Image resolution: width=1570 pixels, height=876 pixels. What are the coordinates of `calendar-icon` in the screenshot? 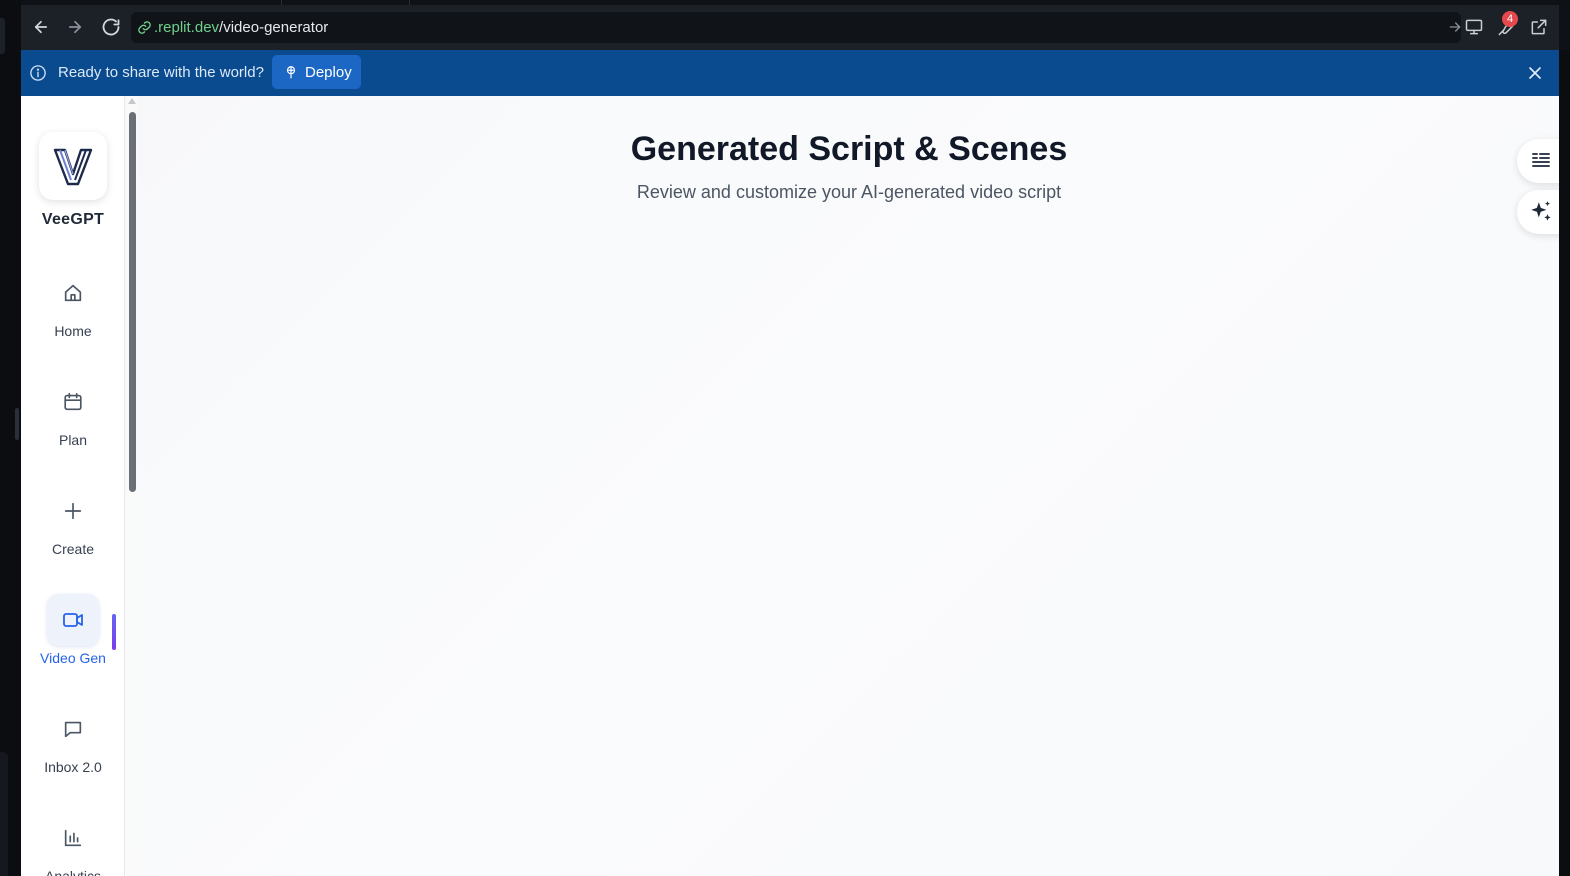 It's located at (73, 401).